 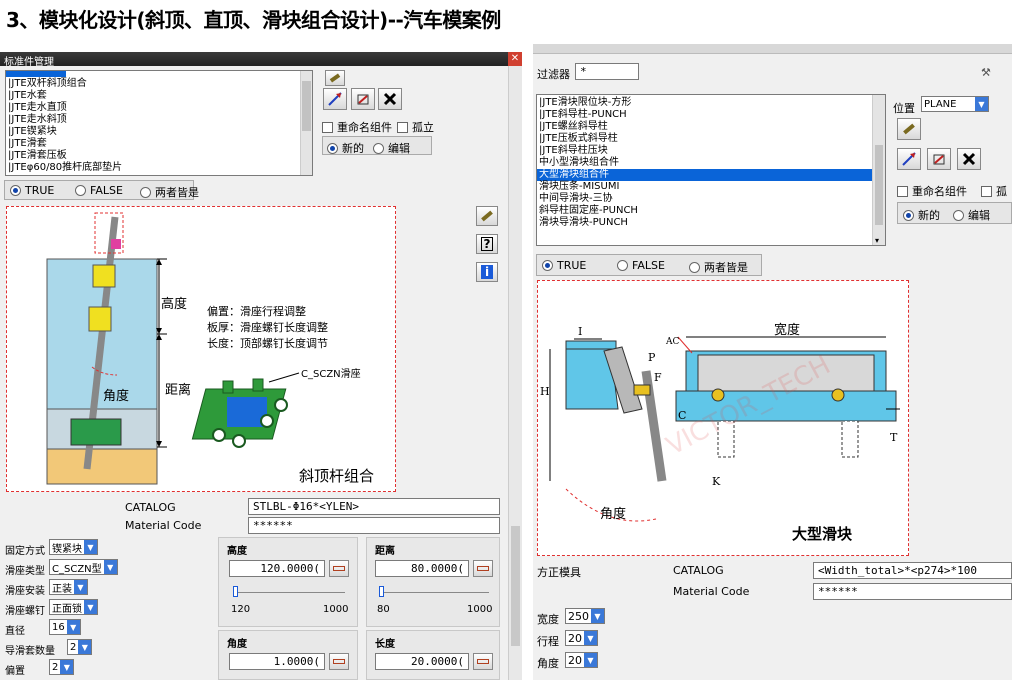 I want to click on list-item: |JTE走水直顶, so click(x=64, y=108).